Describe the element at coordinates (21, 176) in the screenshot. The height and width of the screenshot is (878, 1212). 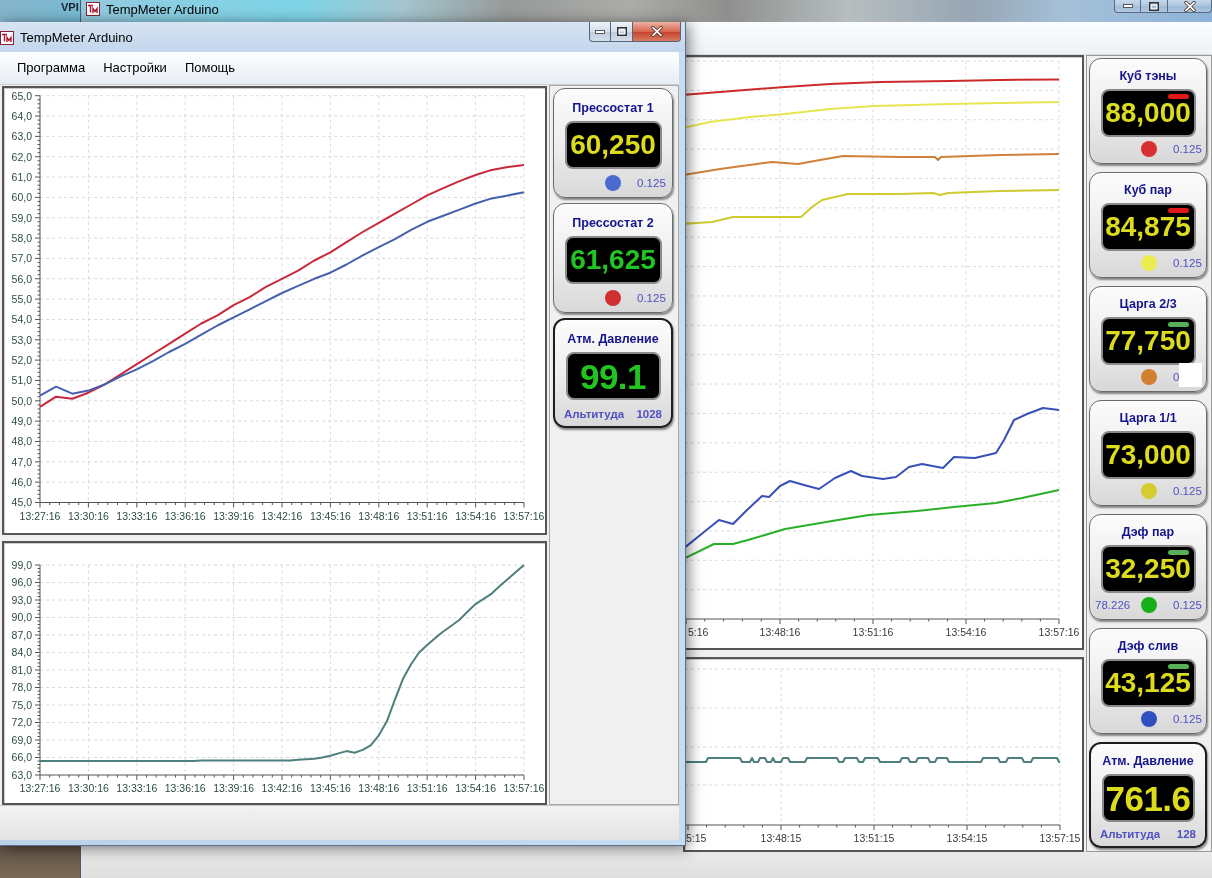
I see `tick-label: 61,0` at that location.